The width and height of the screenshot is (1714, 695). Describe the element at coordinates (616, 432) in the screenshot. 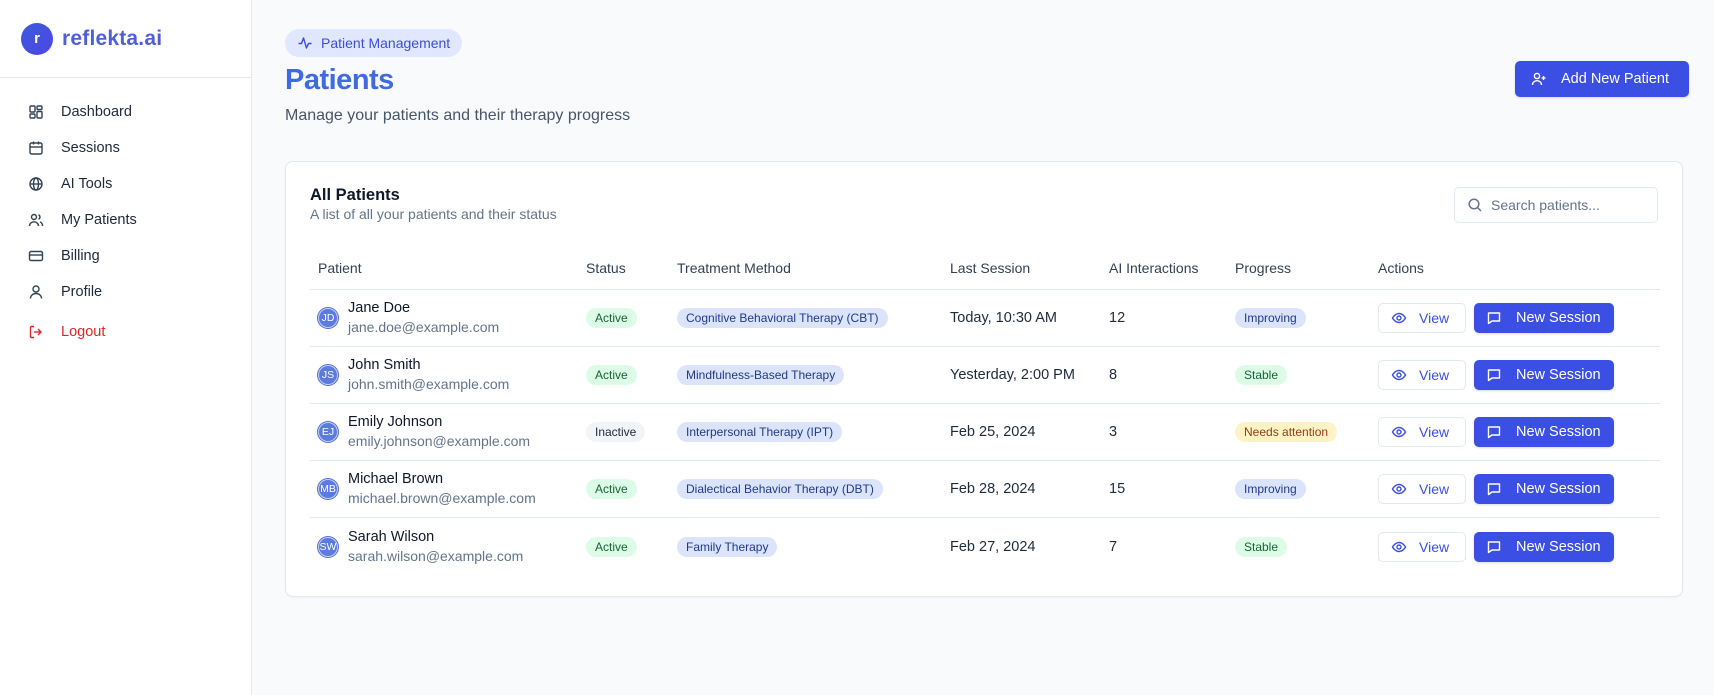

I see `status-badge: Inactive` at that location.